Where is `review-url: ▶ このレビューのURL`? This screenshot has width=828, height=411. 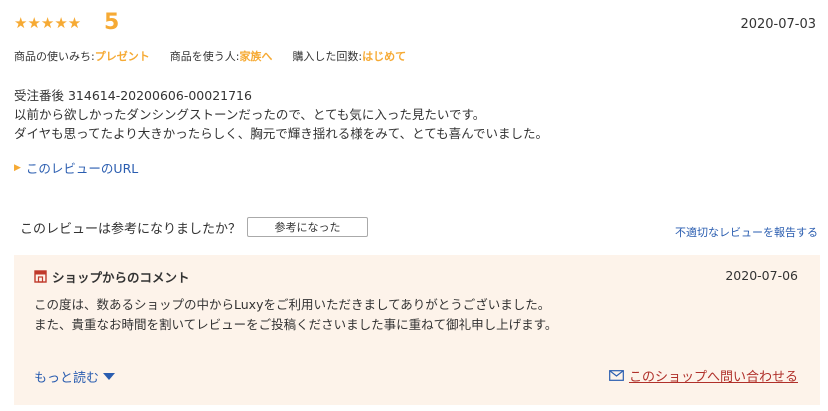 review-url: ▶ このレビューのURL is located at coordinates (76, 167).